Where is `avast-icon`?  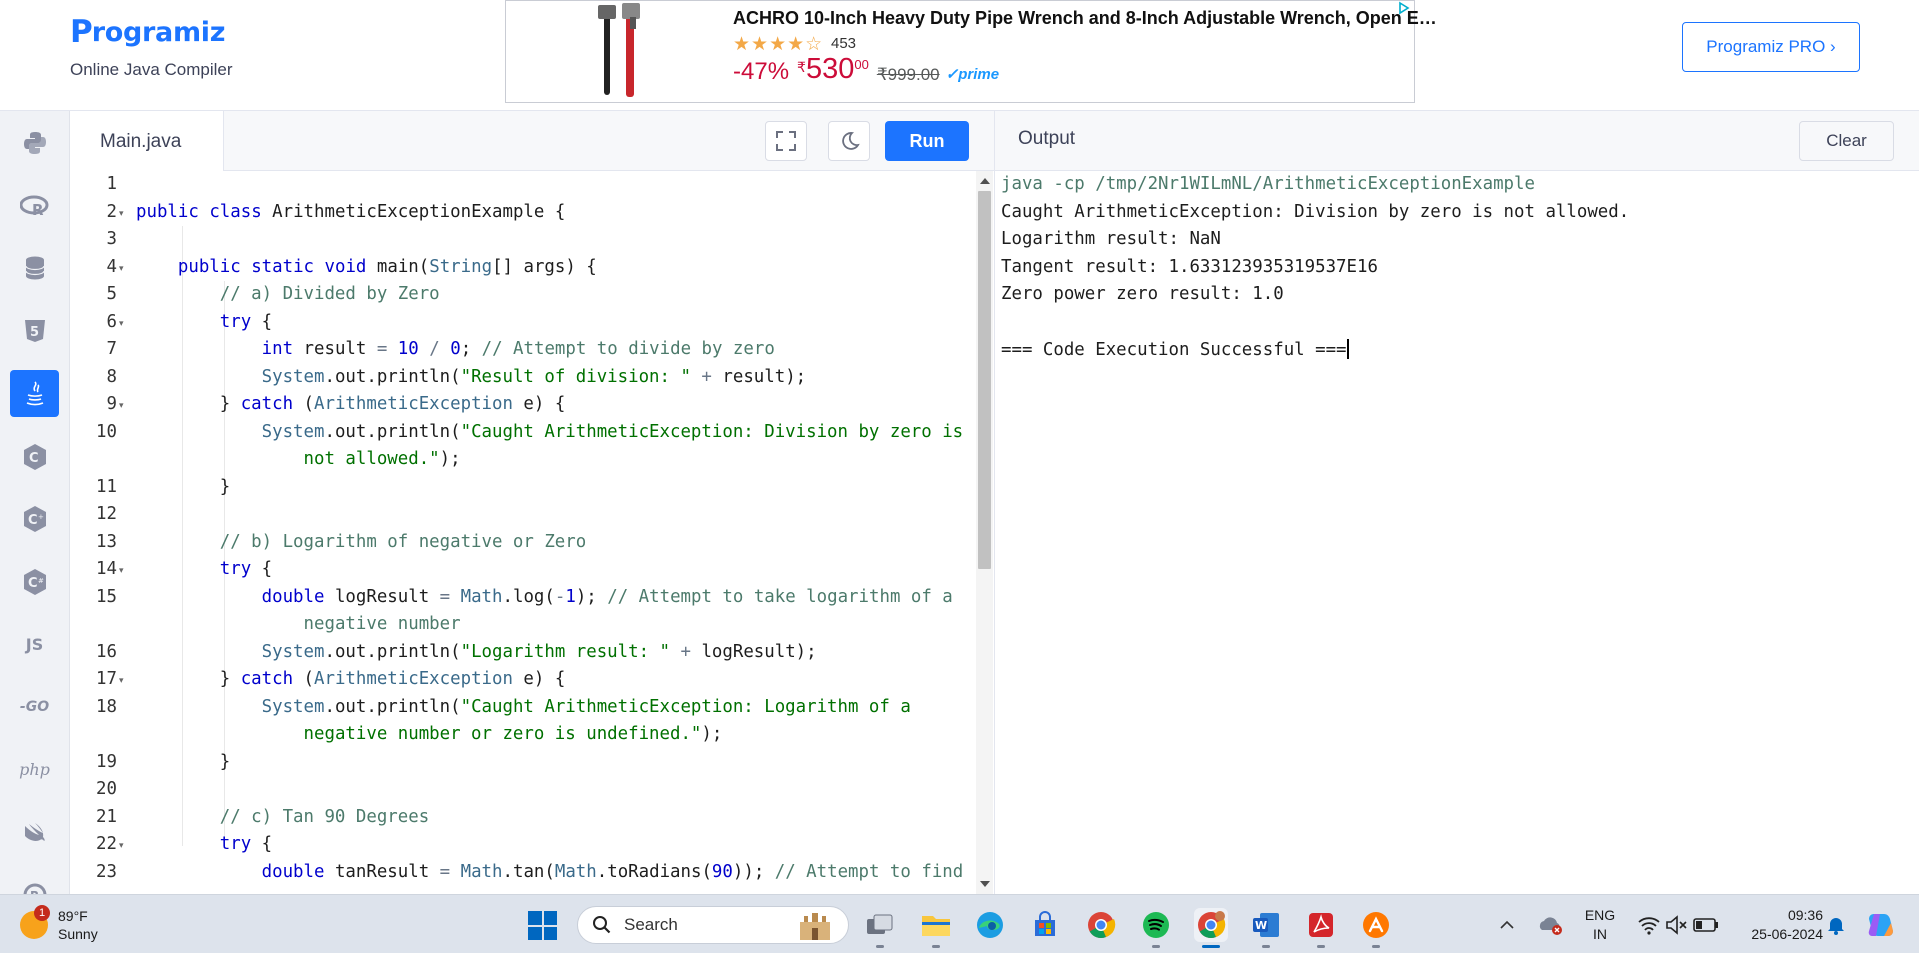
avast-icon is located at coordinates (1376, 928).